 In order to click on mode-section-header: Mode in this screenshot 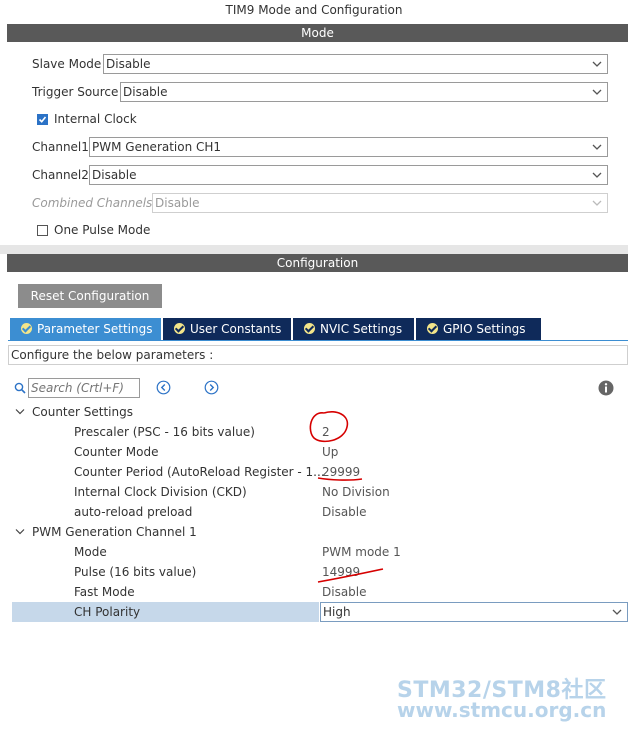, I will do `click(317, 33)`.